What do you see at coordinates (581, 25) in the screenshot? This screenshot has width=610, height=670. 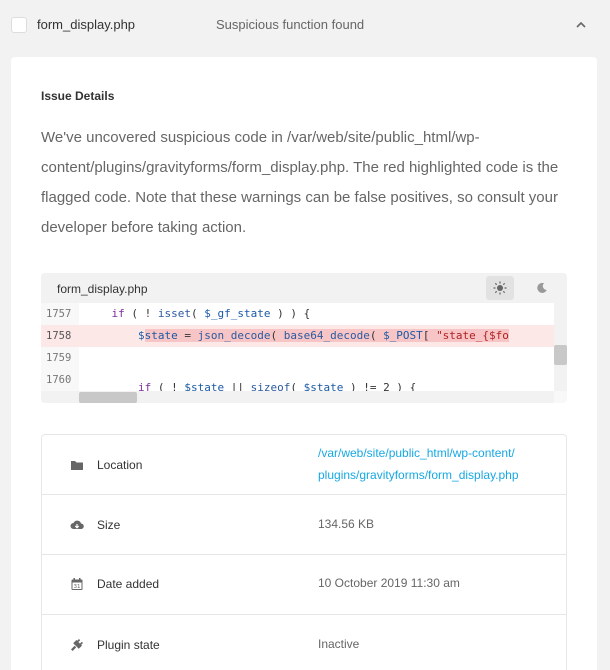 I see `chevron-up-icon` at bounding box center [581, 25].